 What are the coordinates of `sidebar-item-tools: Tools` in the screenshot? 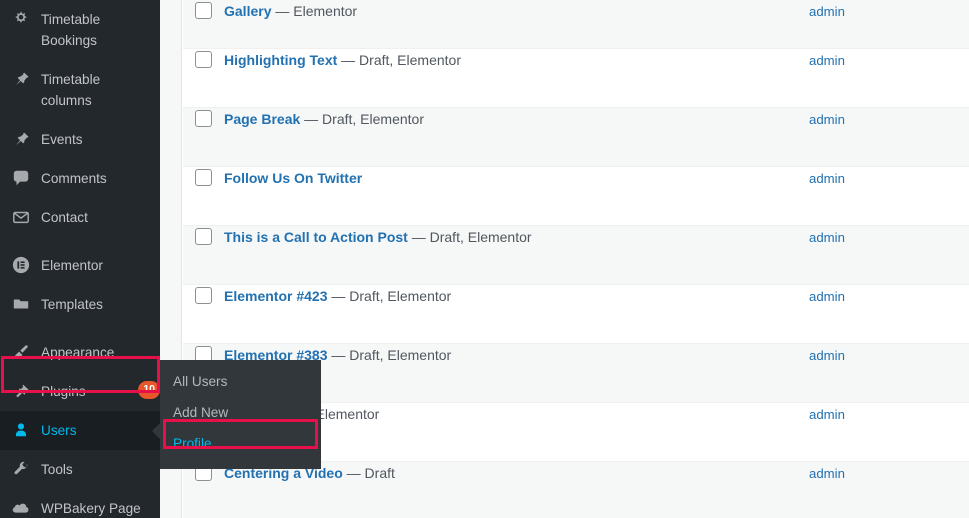 It's located at (80, 469).